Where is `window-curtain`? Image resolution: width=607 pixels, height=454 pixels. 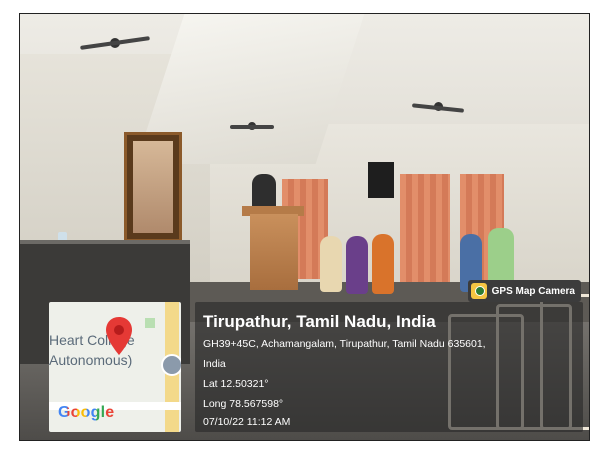
window-curtain is located at coordinates (425, 229).